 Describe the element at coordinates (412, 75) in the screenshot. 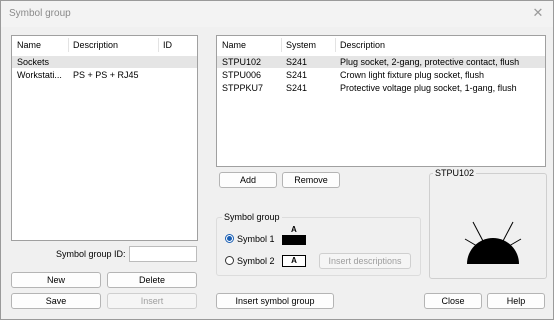

I see `cell-description: Crown light fixture plug socket, flush` at that location.